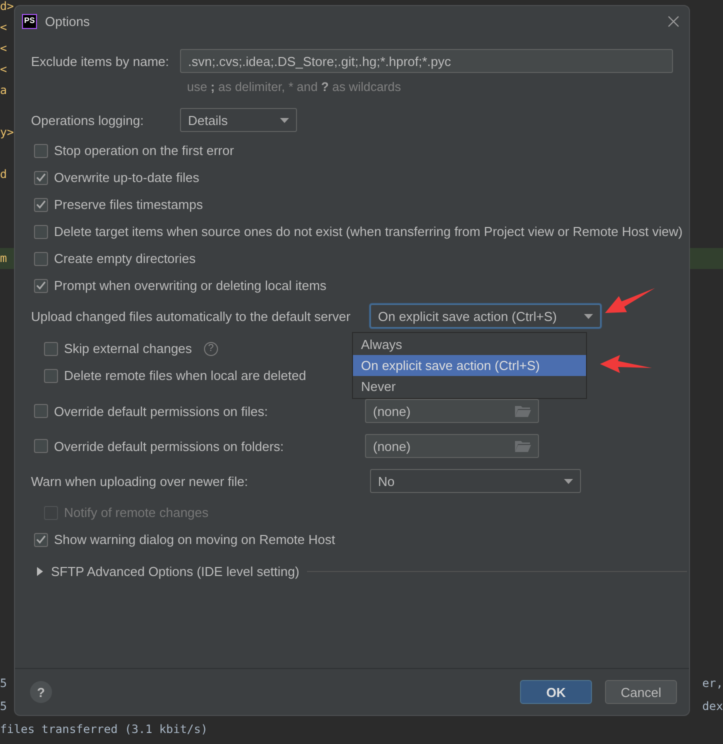  Describe the element at coordinates (140, 481) in the screenshot. I see `field-label: Warn when uploading over newer file:` at that location.